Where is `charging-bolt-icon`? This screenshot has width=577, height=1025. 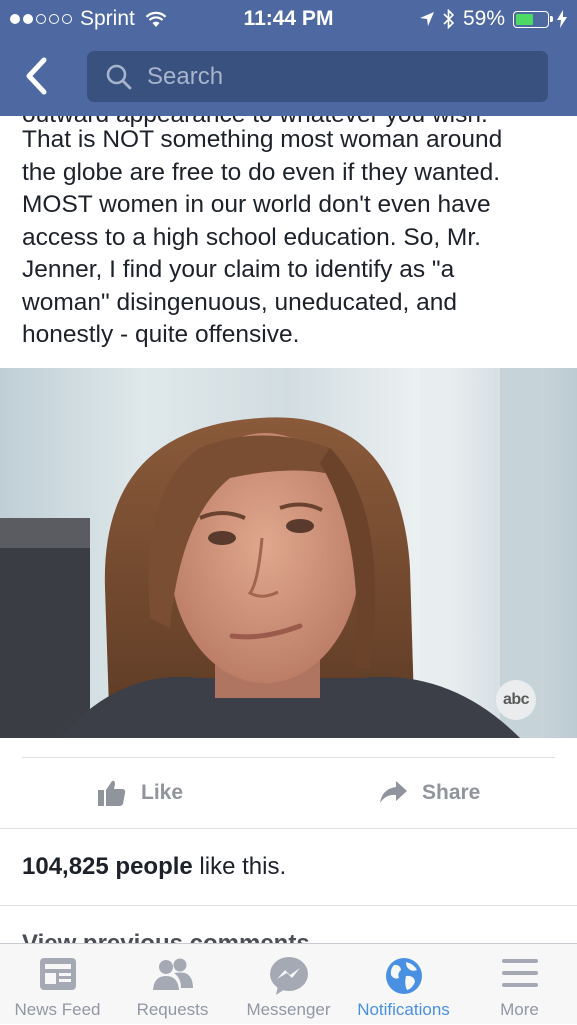
charging-bolt-icon is located at coordinates (562, 19).